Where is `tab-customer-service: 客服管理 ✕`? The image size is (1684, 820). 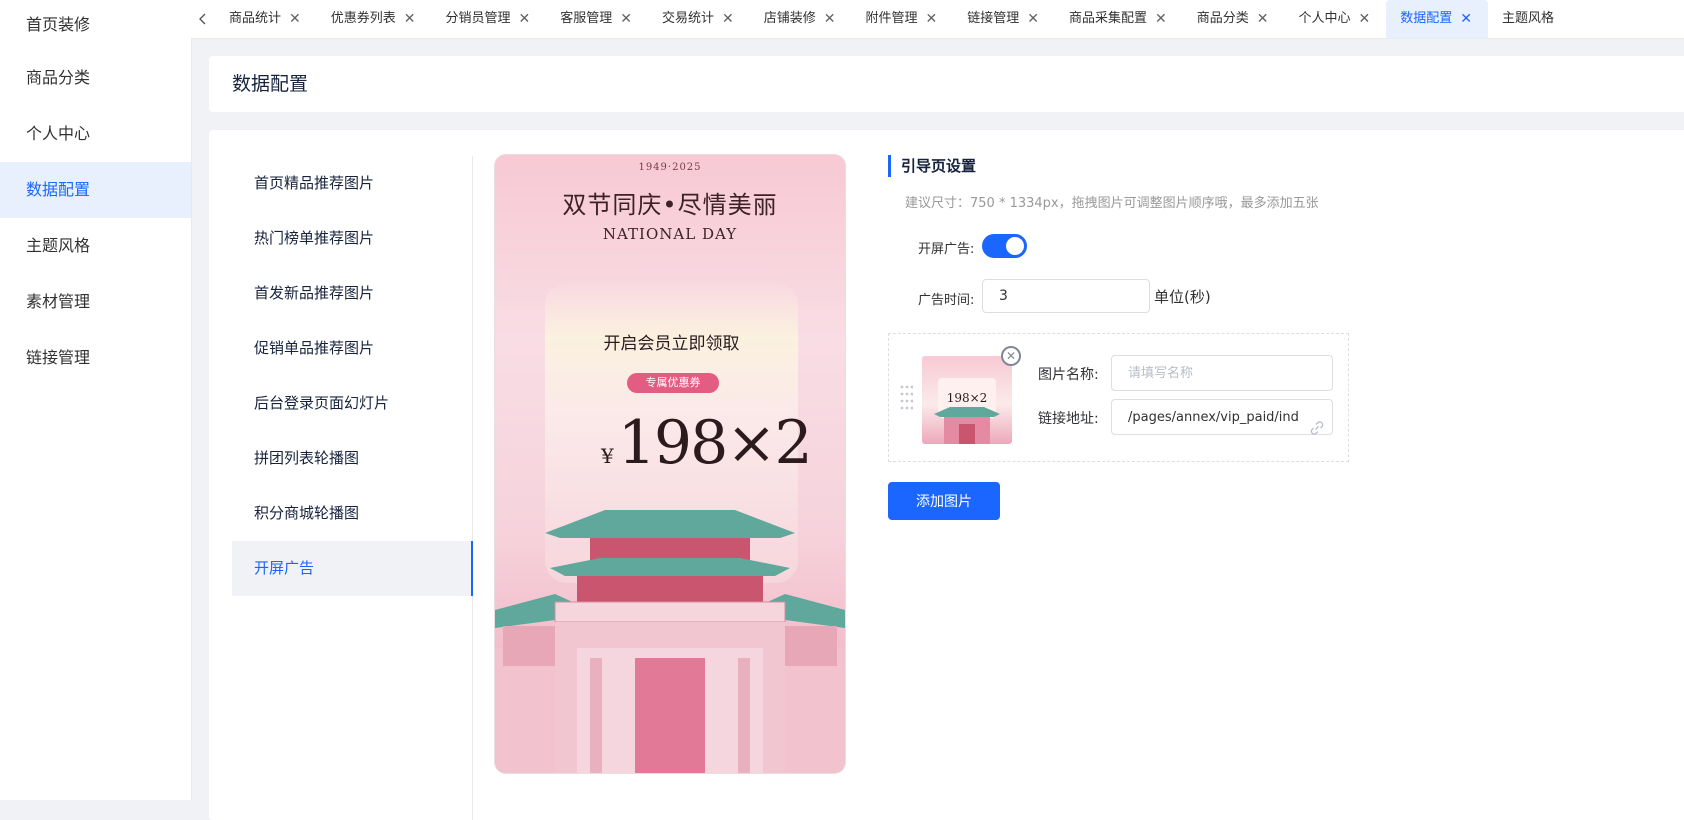
tab-customer-service: 客服管理 ✕ is located at coordinates (597, 19).